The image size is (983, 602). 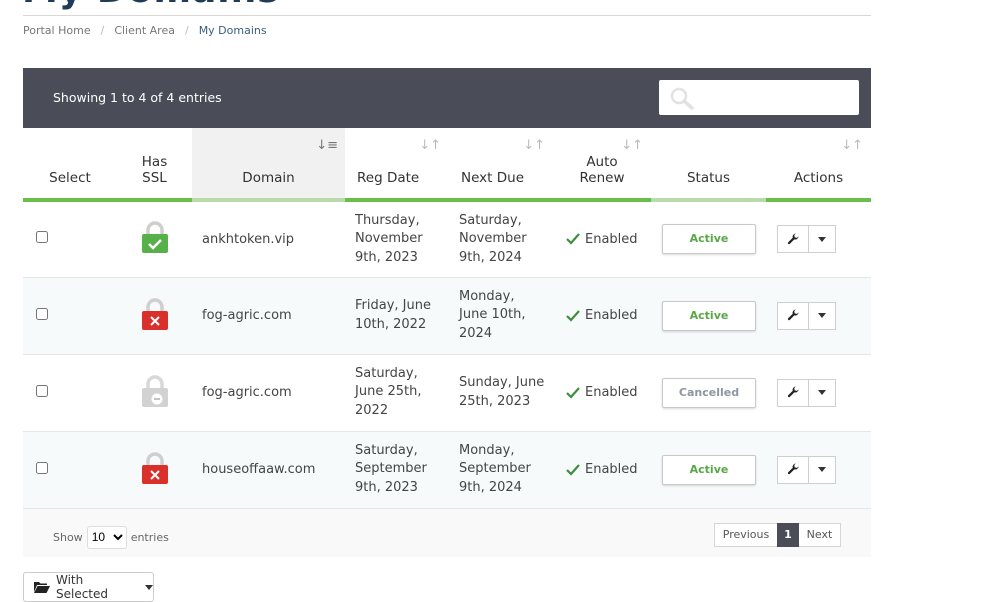 I want to click on column-header-next-due: ↓↑ Next Due, so click(x=501, y=165).